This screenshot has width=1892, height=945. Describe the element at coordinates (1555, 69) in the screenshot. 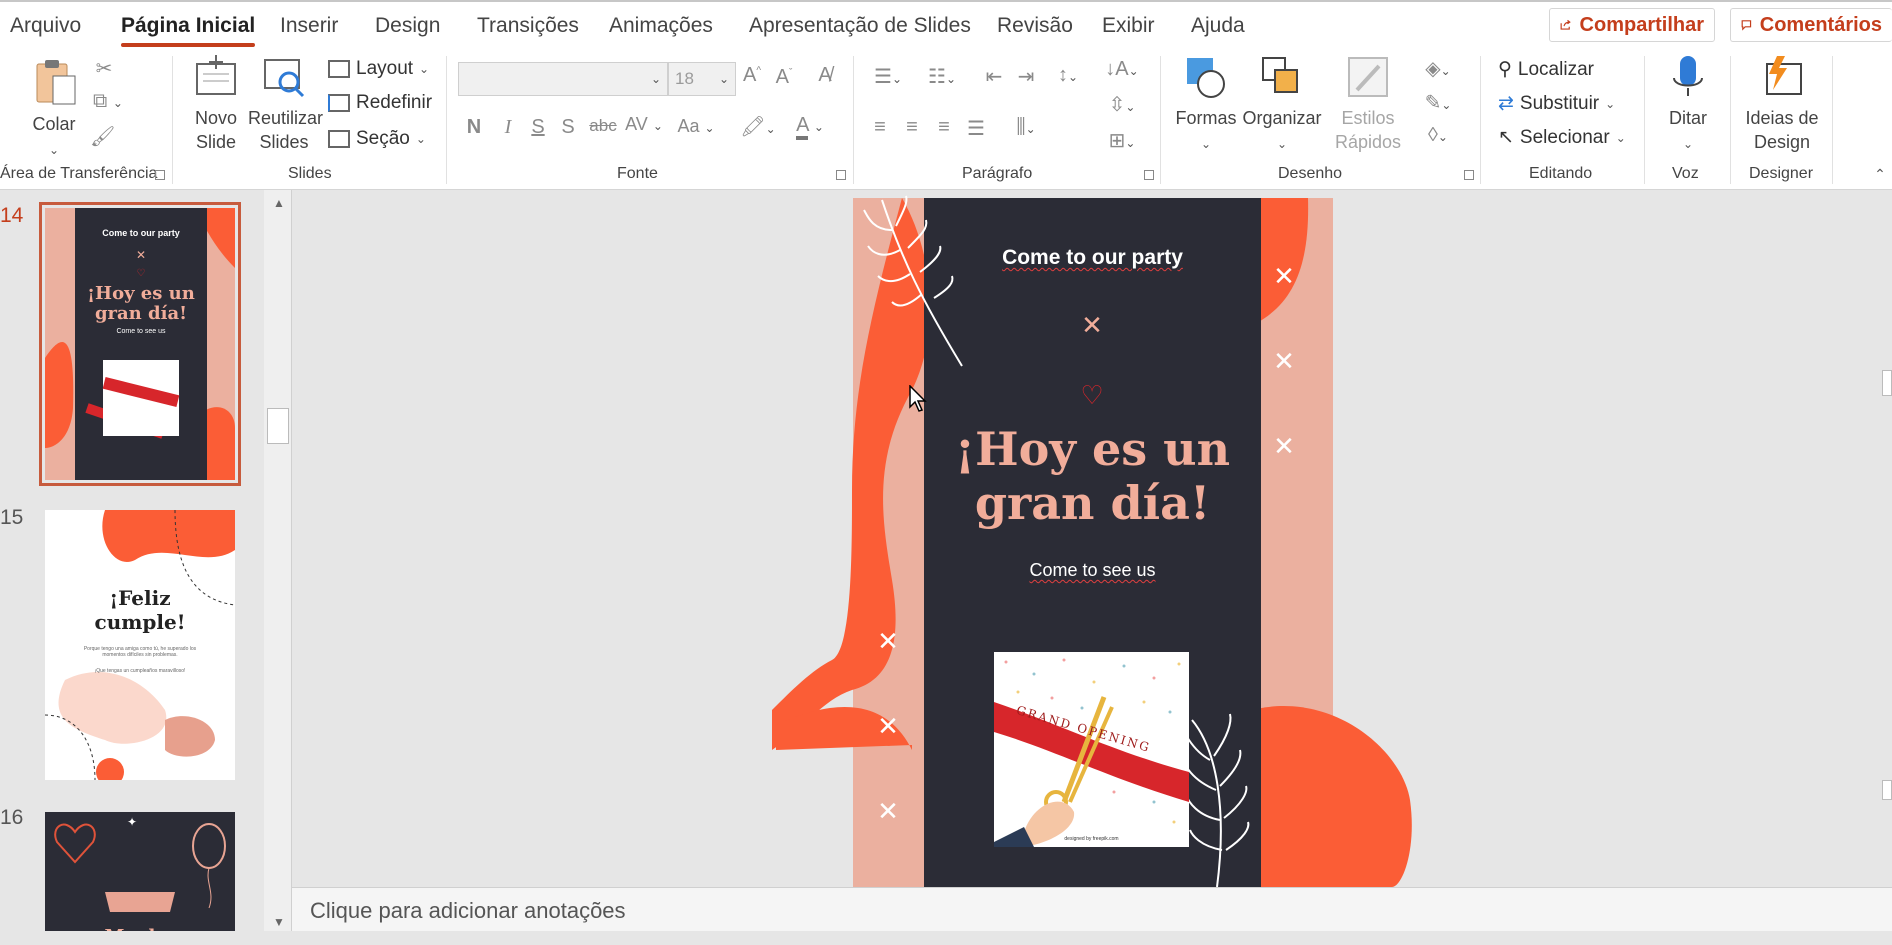

I see `find-label: Localizar` at that location.